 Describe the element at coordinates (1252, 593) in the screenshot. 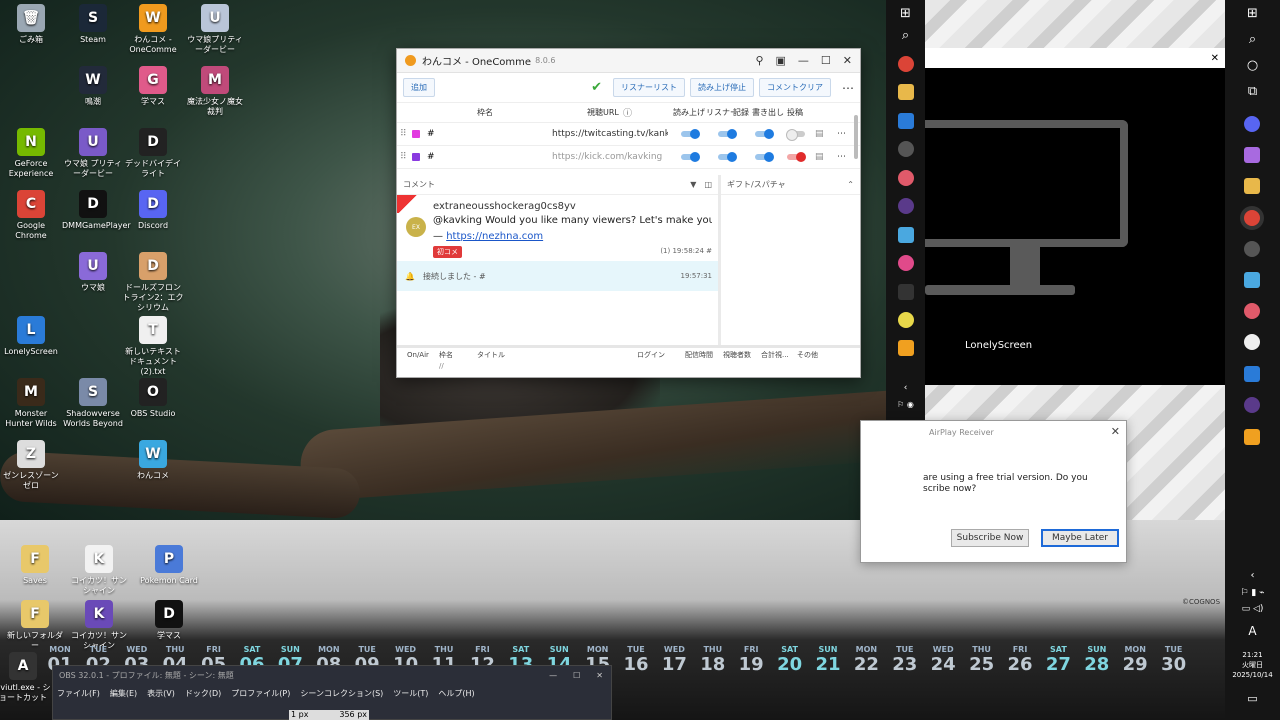

I see `tray-icons: ⚐ ▮ ⌁` at that location.